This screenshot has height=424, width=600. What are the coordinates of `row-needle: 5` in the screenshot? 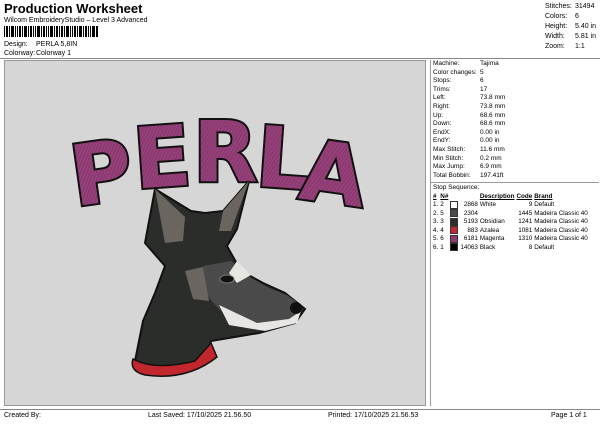 It's located at (442, 213).